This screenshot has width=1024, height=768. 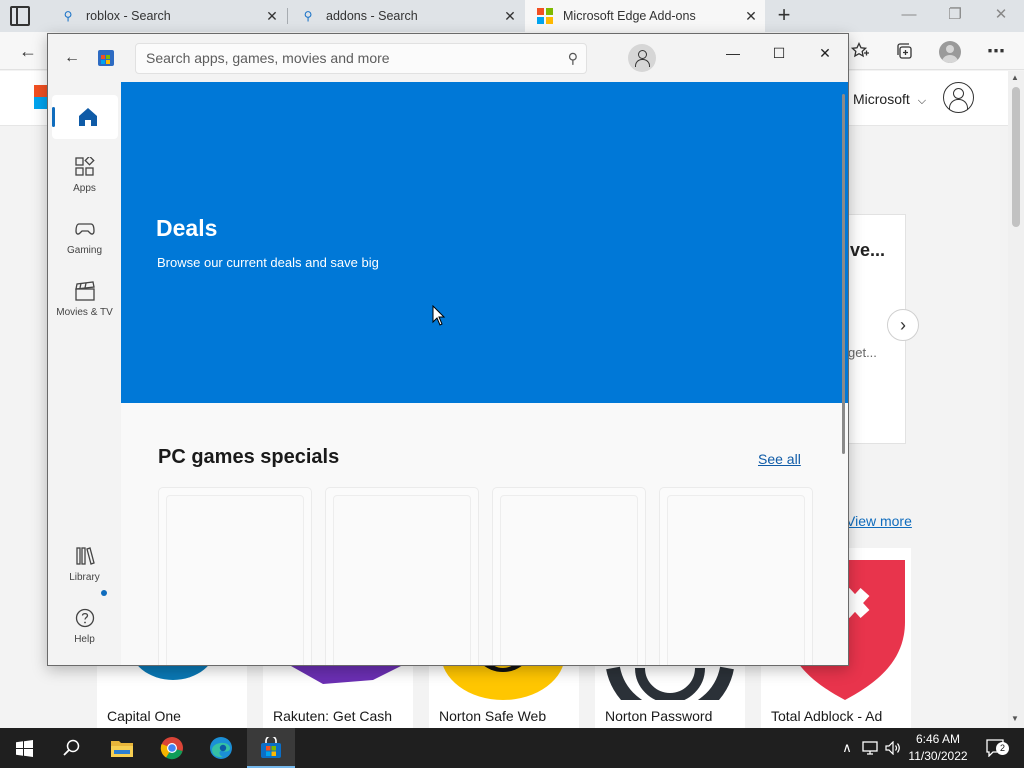 What do you see at coordinates (847, 748) in the screenshot?
I see `show-hidden-icons-chevron: ∧` at bounding box center [847, 748].